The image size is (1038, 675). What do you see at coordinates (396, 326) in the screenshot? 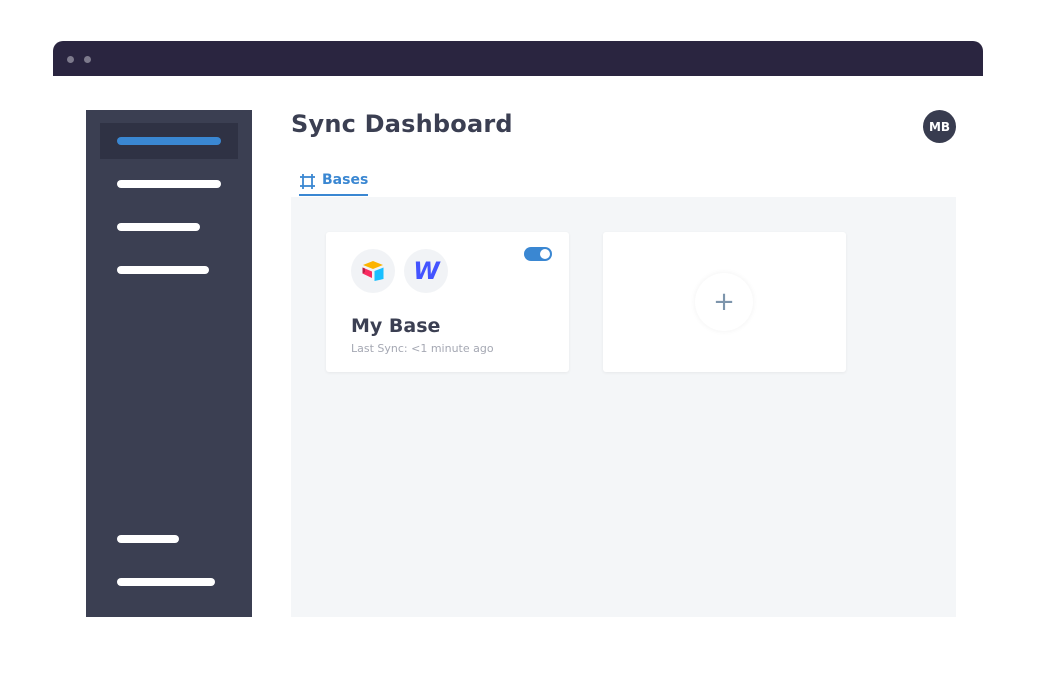
I see `base-name: My Base` at bounding box center [396, 326].